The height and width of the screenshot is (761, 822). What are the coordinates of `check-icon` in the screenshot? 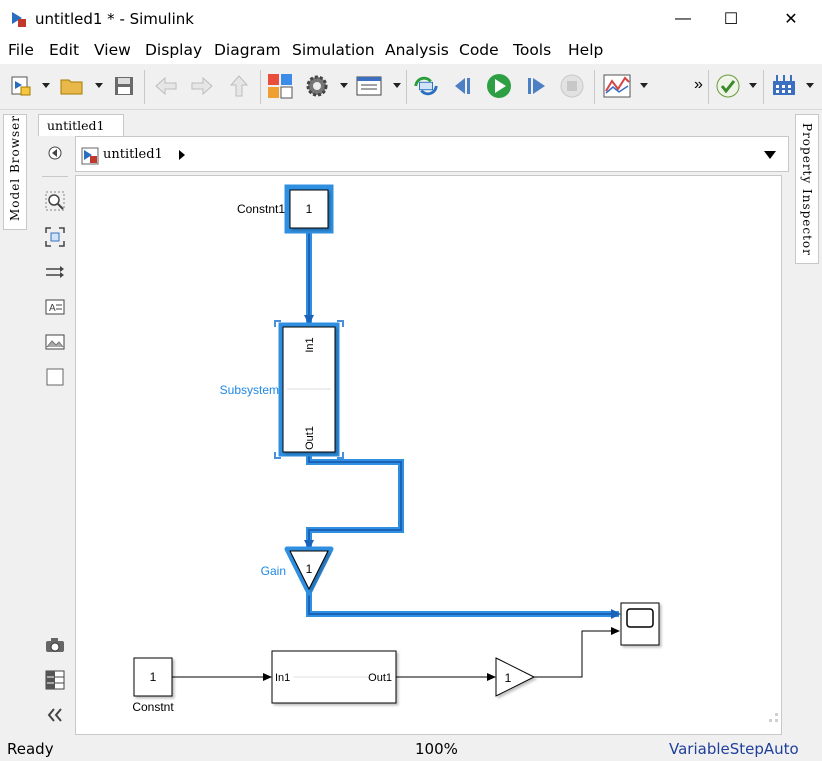 It's located at (728, 86).